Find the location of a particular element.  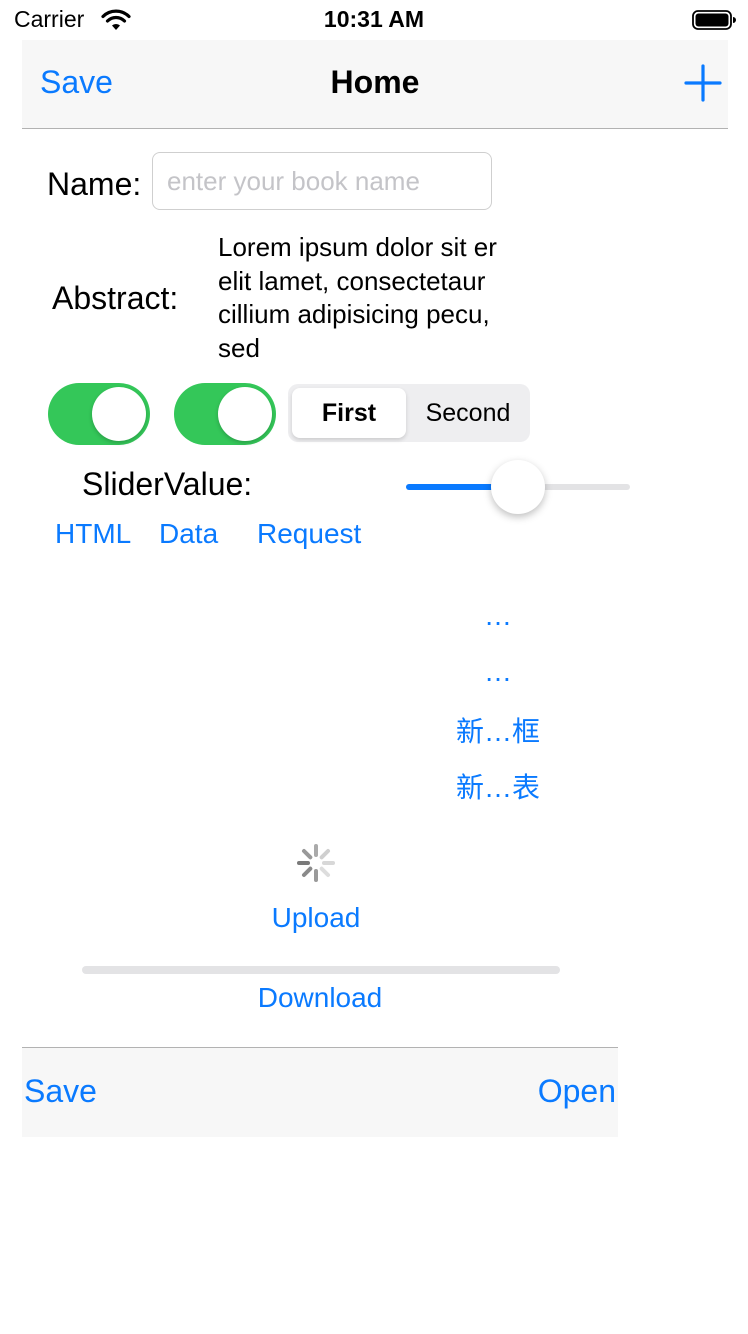

slider-thumb is located at coordinates (518, 487).